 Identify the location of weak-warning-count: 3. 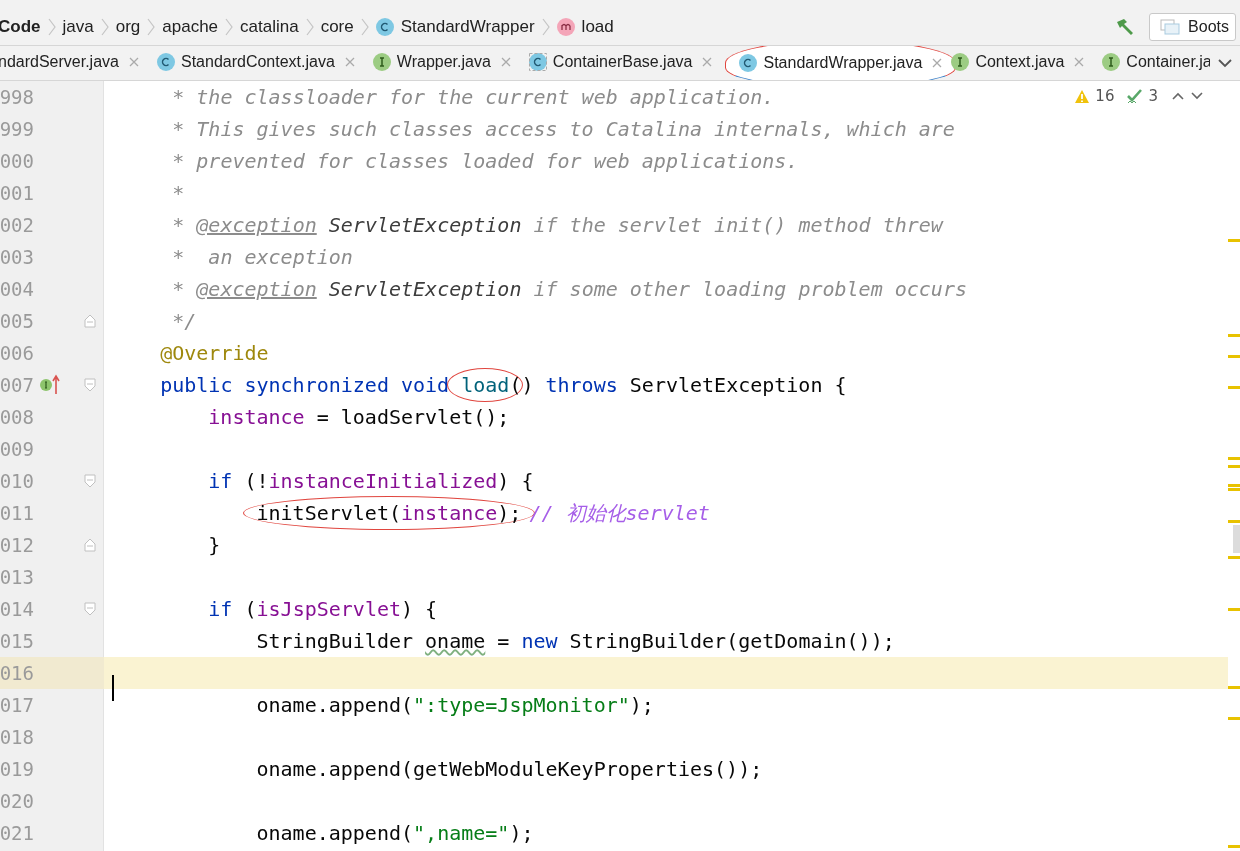
(1153, 96).